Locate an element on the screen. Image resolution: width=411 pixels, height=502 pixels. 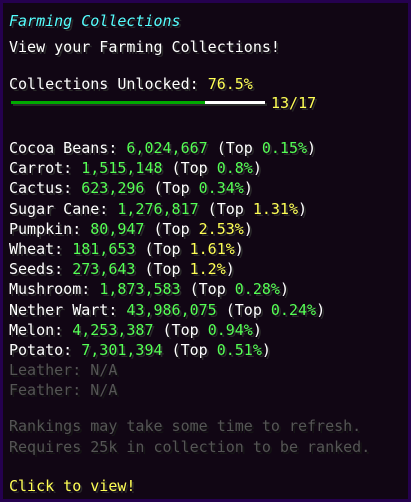
collection-name: Carrot: is located at coordinates (45, 168).